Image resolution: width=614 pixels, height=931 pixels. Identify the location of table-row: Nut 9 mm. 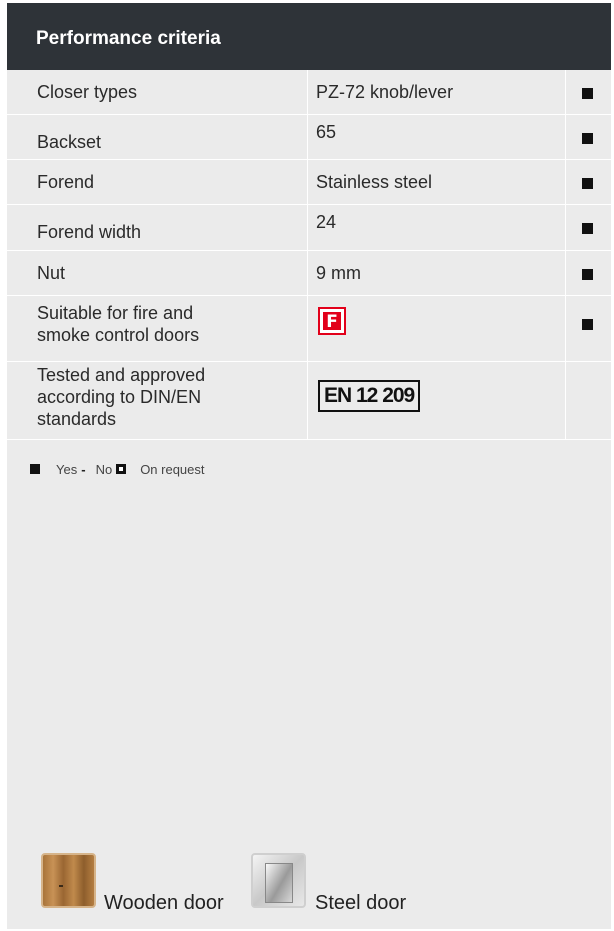
(309, 273).